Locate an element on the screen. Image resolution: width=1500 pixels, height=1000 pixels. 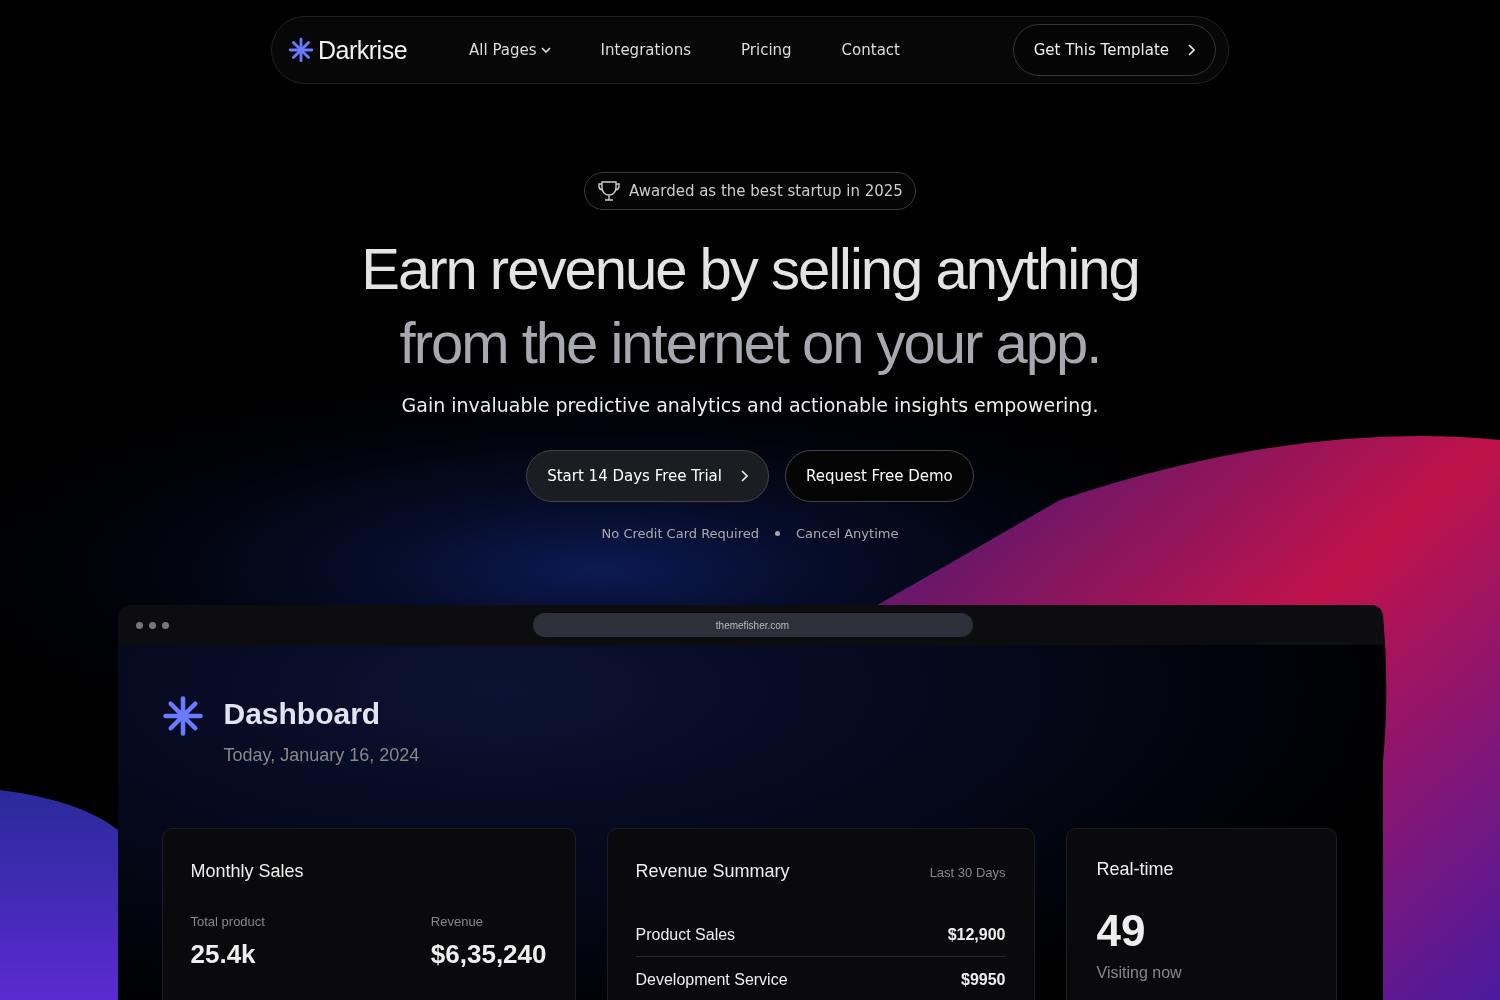
logo-text: Darkrise is located at coordinates (363, 50).